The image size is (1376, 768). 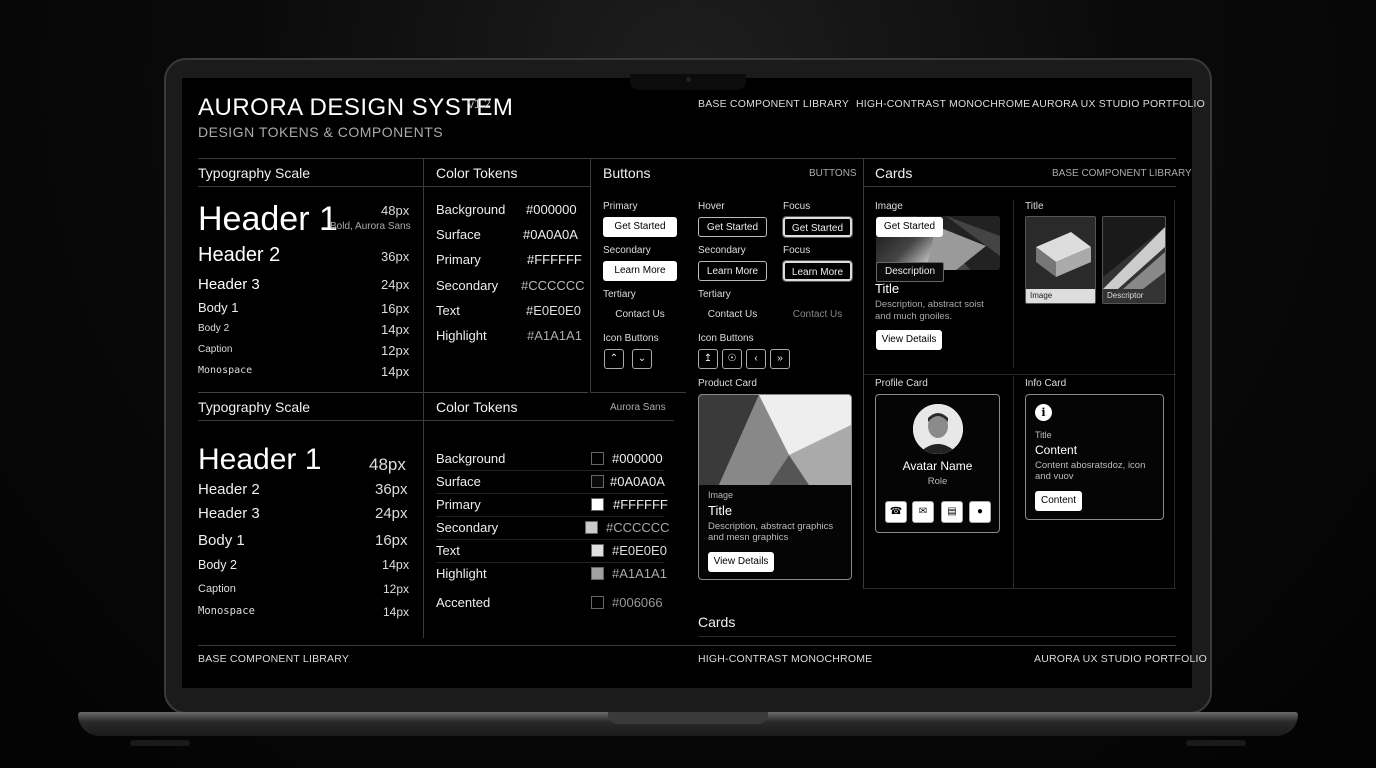 I want to click on section-title-cards: Cards, so click(x=894, y=173).